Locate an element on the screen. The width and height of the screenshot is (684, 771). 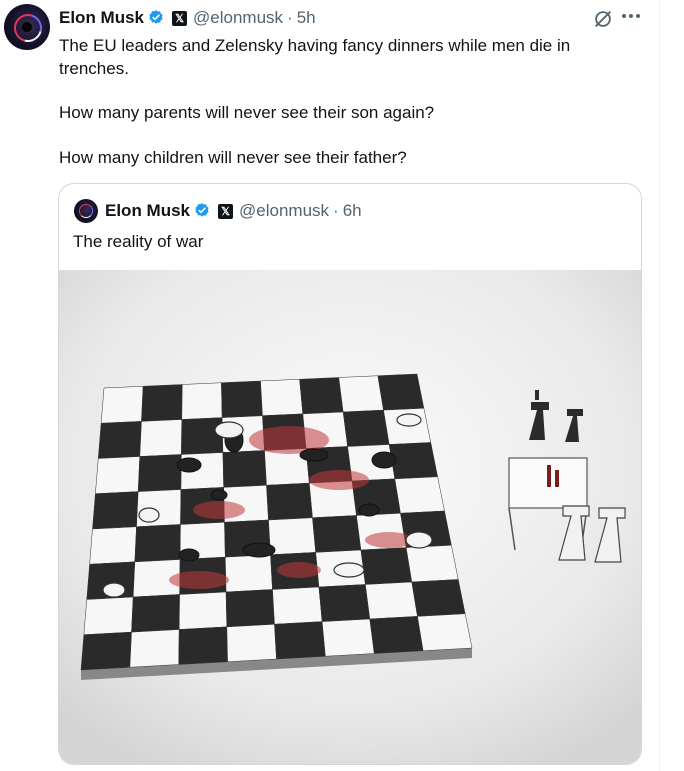
grok-icon is located at coordinates (603, 19).